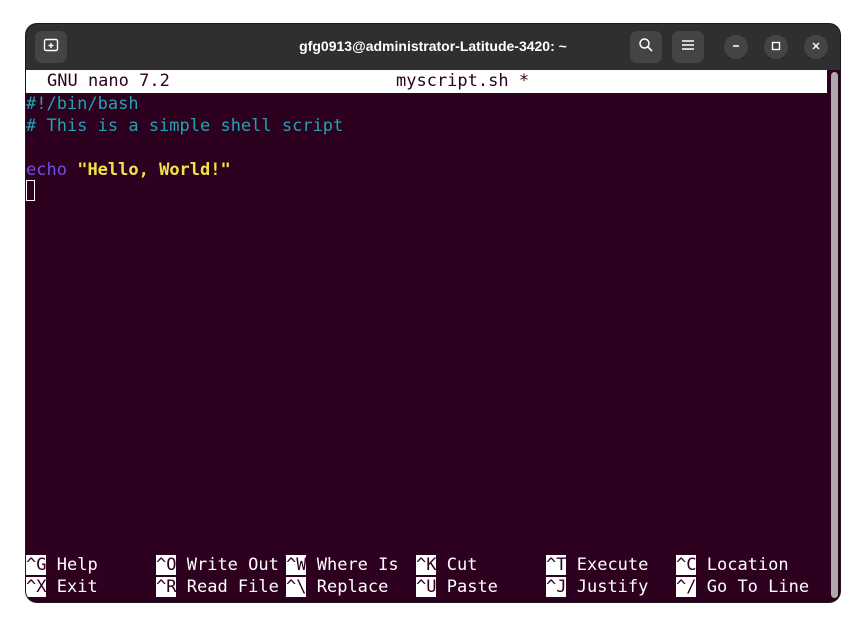 The height and width of the screenshot is (629, 866). I want to click on code-line-4: echo "Hello, World!", so click(128, 170).